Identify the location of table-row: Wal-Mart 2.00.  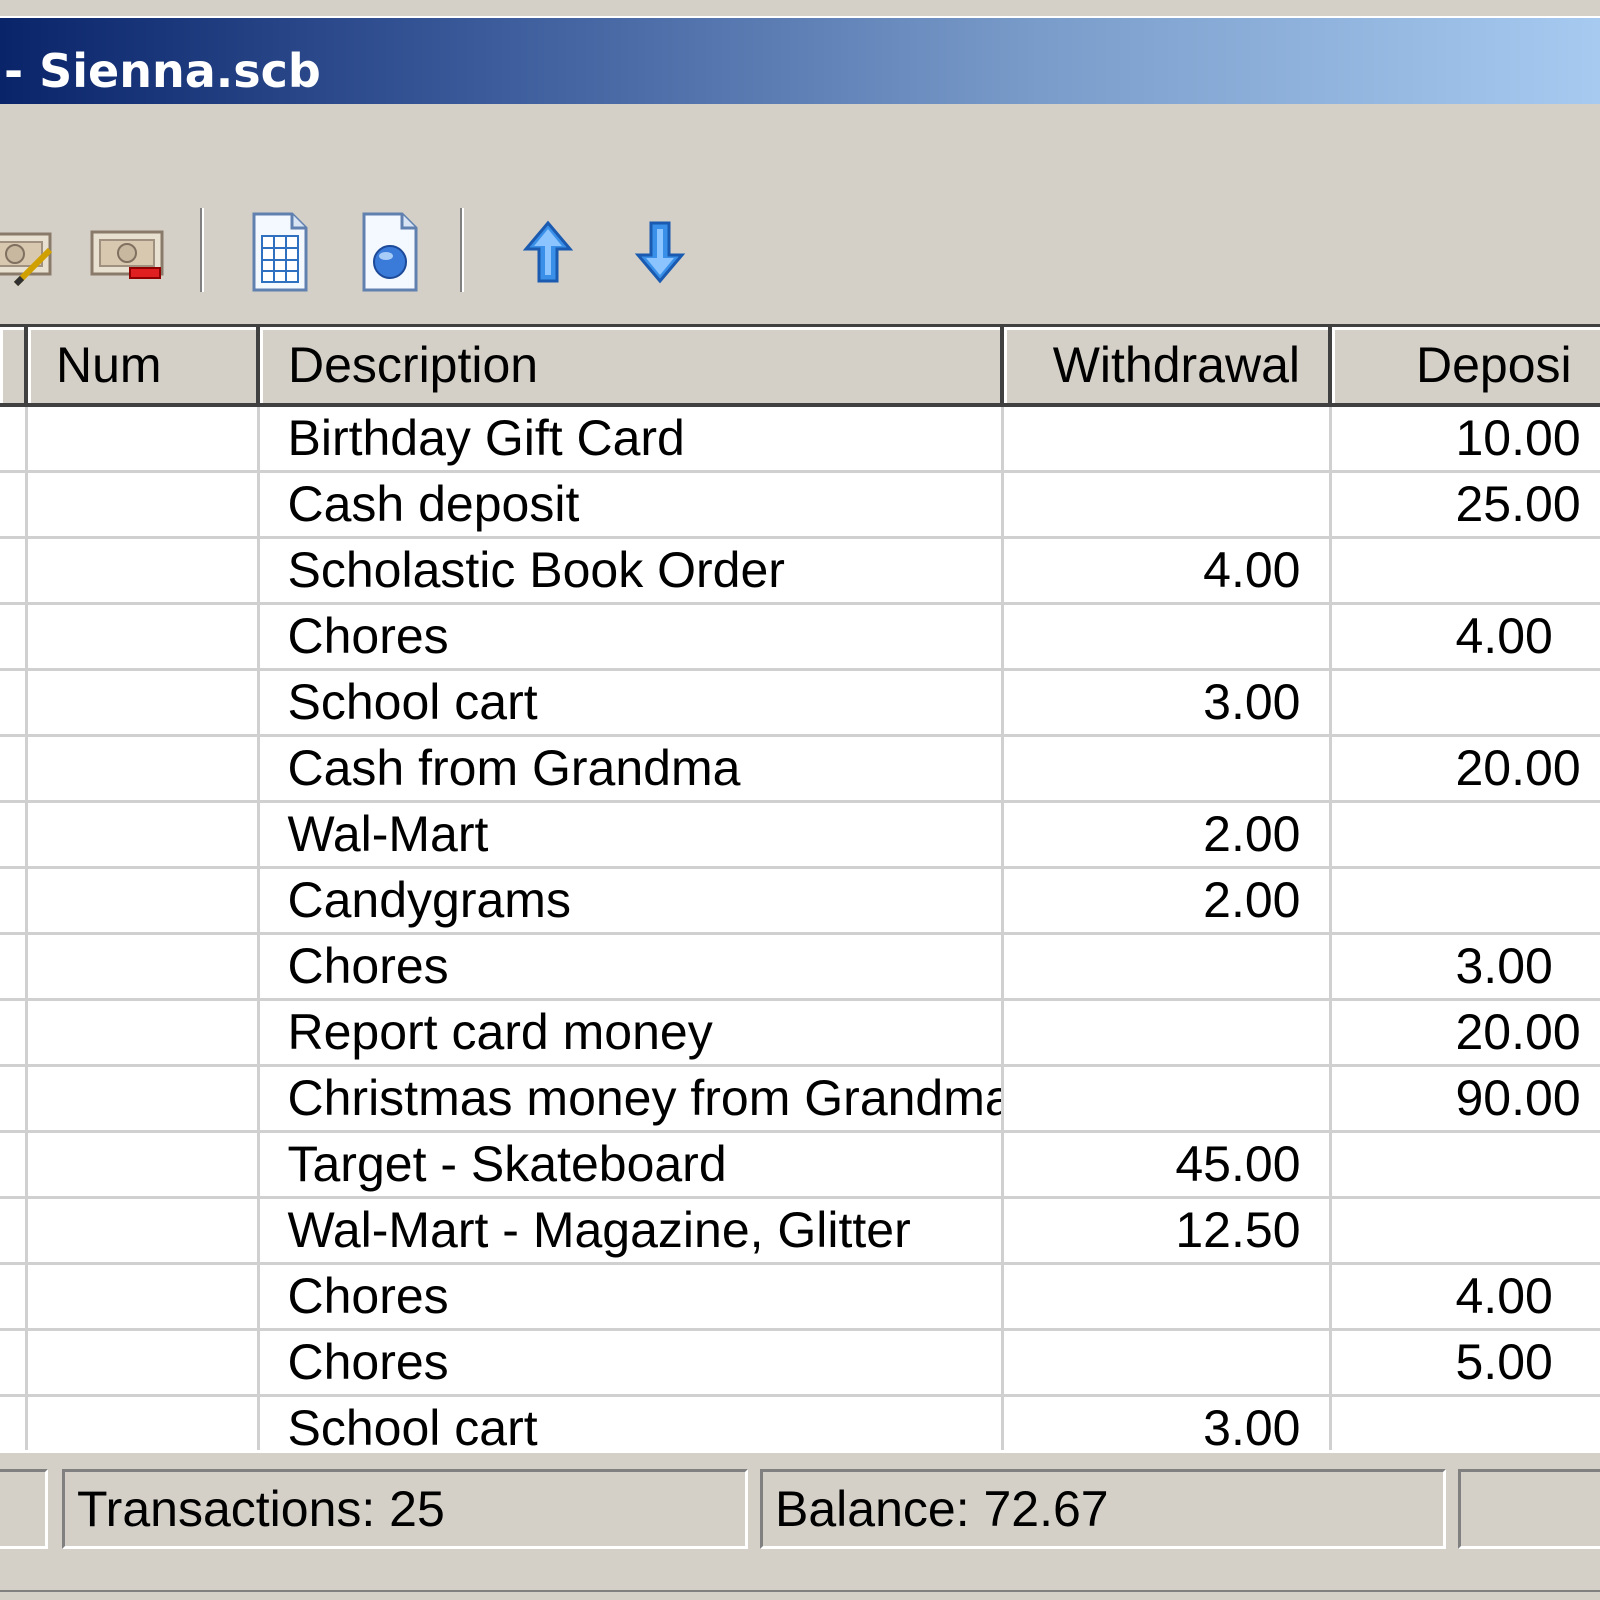
(800, 835).